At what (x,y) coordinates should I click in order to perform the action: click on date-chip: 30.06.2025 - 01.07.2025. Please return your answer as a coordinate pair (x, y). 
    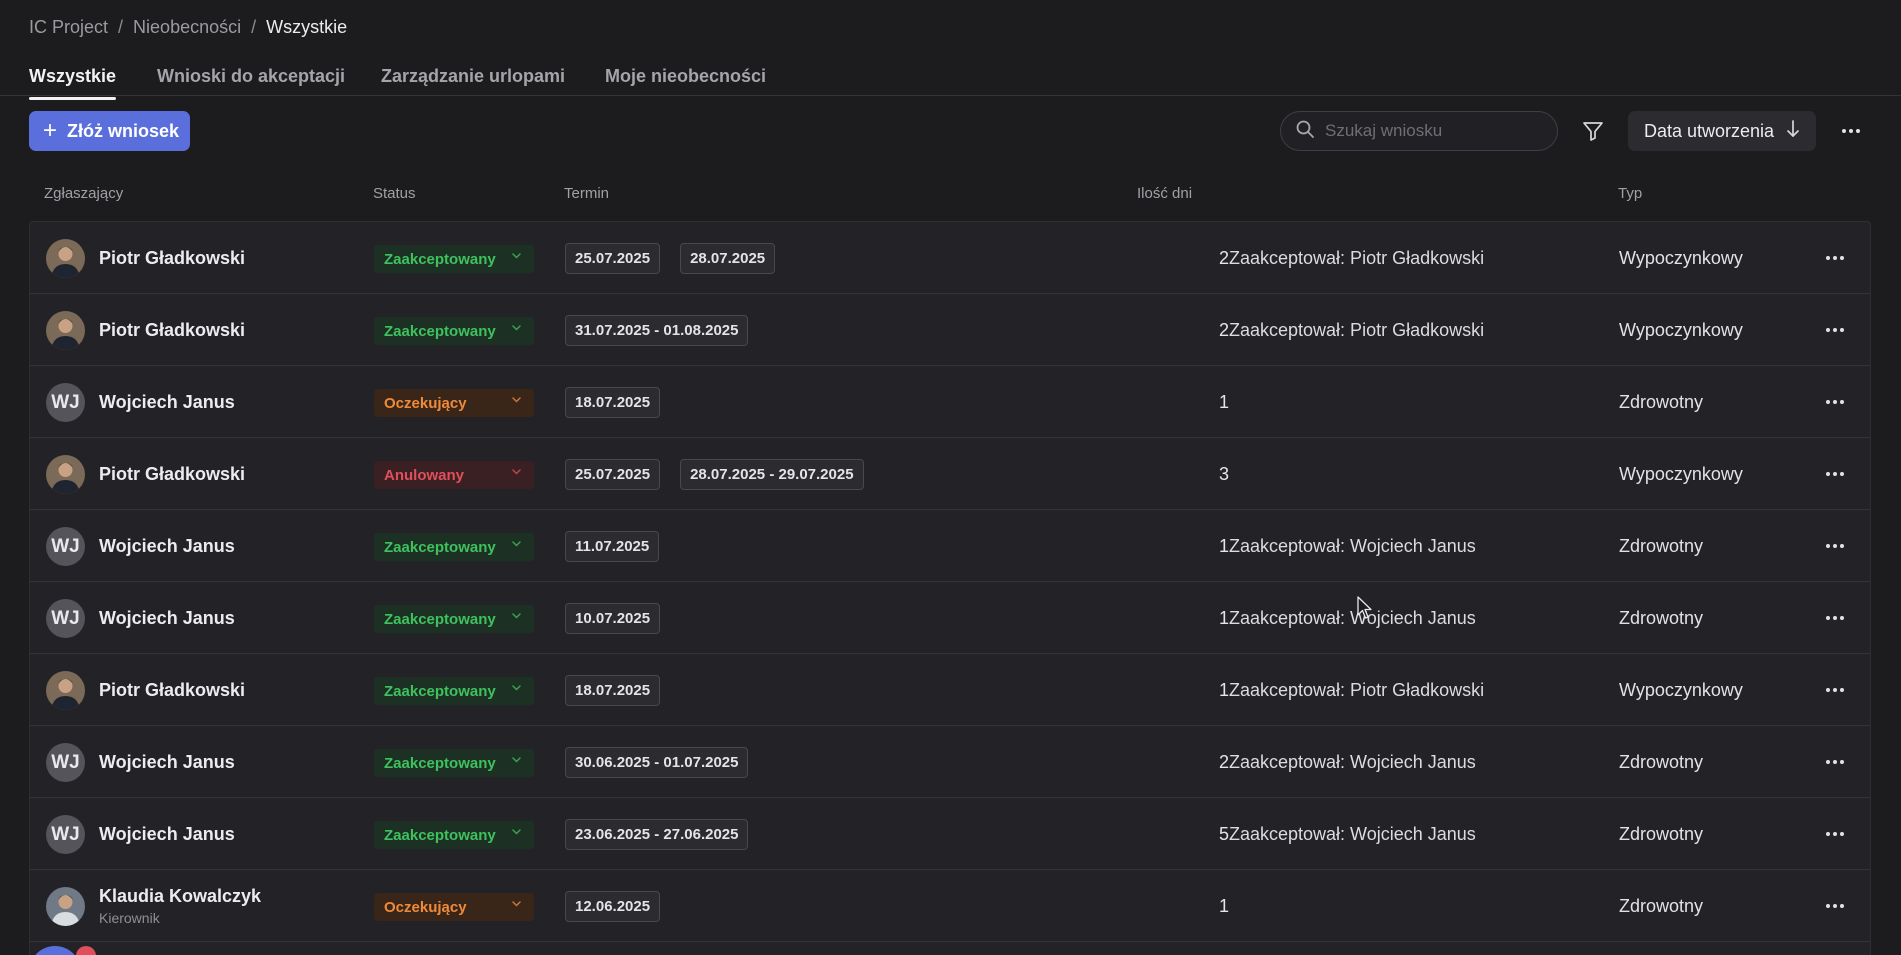
    Looking at the image, I should click on (657, 762).